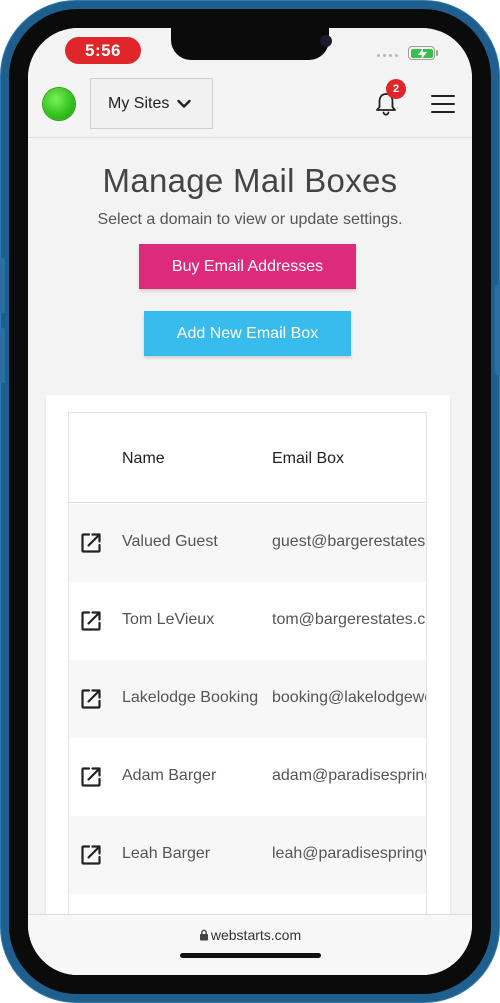 The image size is (500, 1003). Describe the element at coordinates (184, 103) in the screenshot. I see `chevron-down-icon` at that location.